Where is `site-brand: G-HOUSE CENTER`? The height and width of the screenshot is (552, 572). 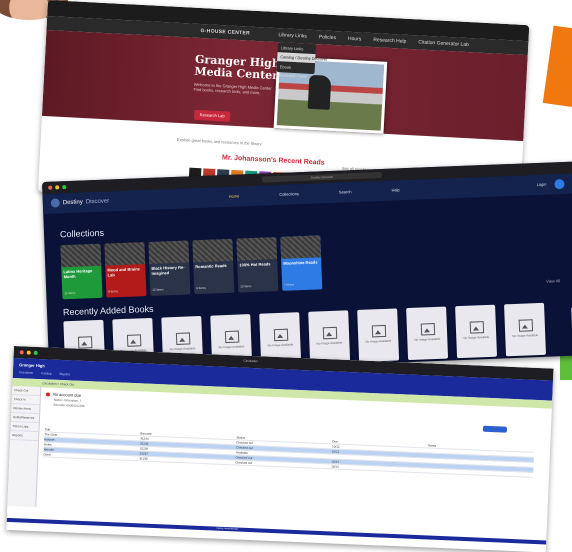 site-brand: G-HOUSE CENTER is located at coordinates (225, 32).